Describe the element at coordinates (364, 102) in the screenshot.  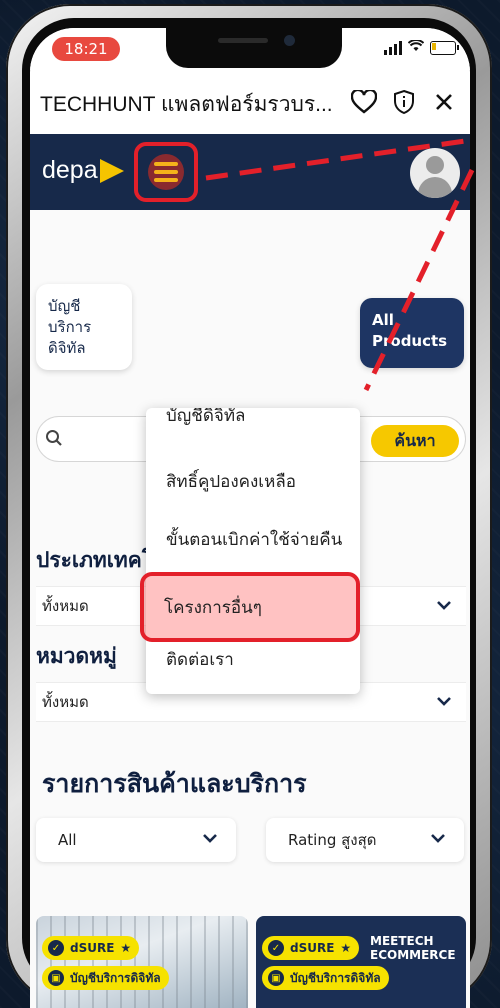
I see `heart-icon` at that location.